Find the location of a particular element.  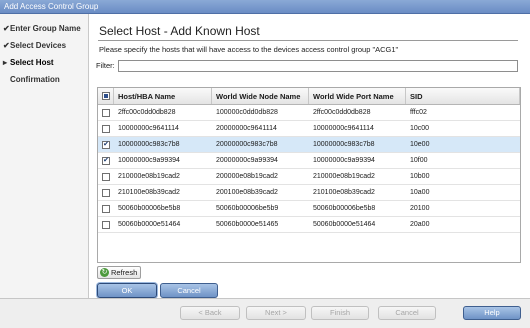

step-label: Select Host is located at coordinates (32, 62).